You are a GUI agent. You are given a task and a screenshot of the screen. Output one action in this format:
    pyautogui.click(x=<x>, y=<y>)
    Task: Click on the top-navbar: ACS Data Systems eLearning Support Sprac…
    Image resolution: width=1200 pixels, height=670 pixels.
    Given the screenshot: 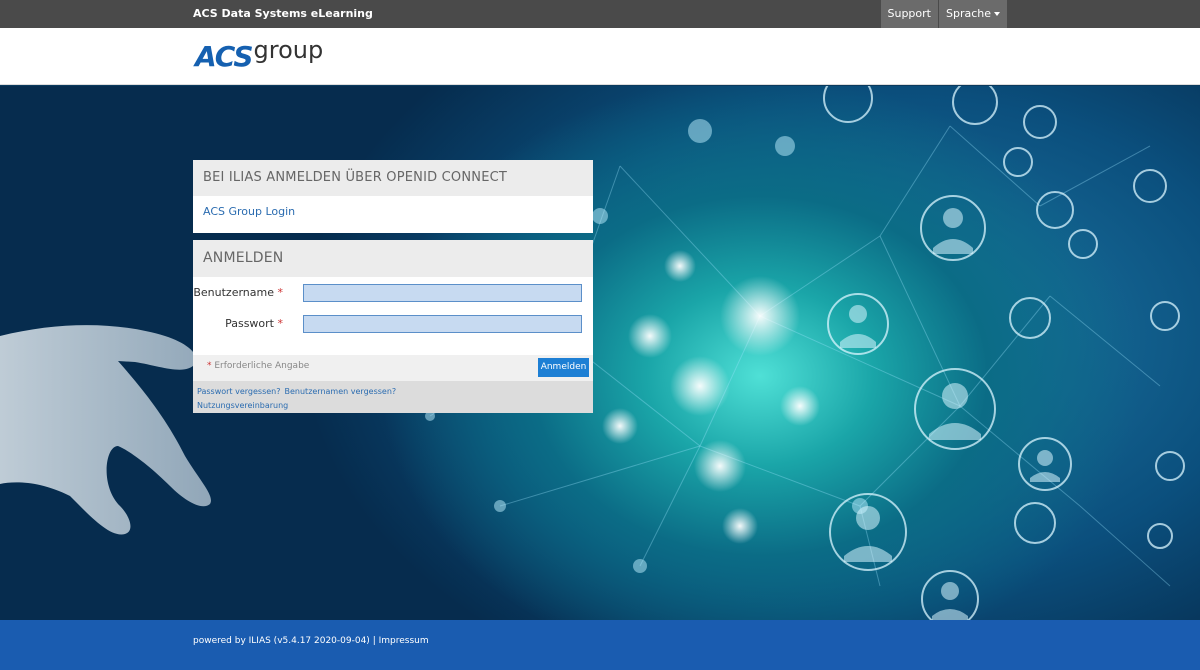 What is the action you would take?
    pyautogui.click(x=600, y=14)
    